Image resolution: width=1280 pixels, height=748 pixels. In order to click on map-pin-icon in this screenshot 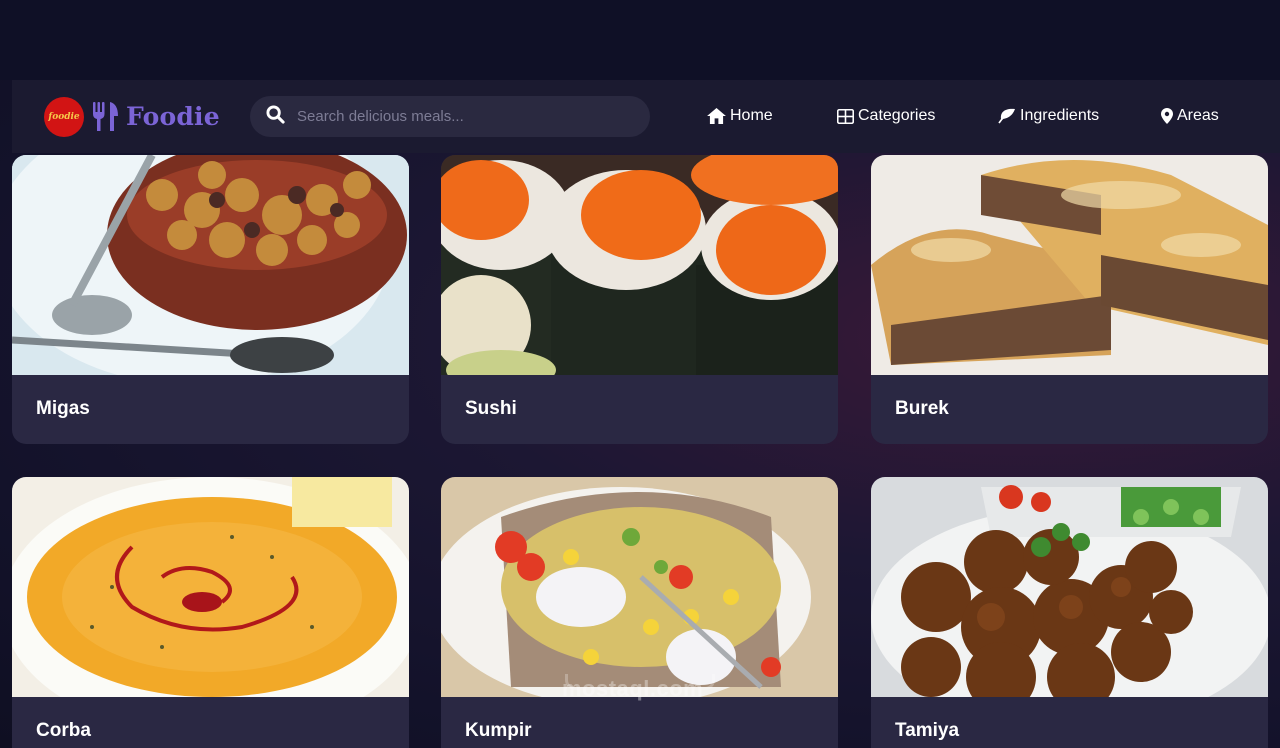, I will do `click(1167, 116)`.